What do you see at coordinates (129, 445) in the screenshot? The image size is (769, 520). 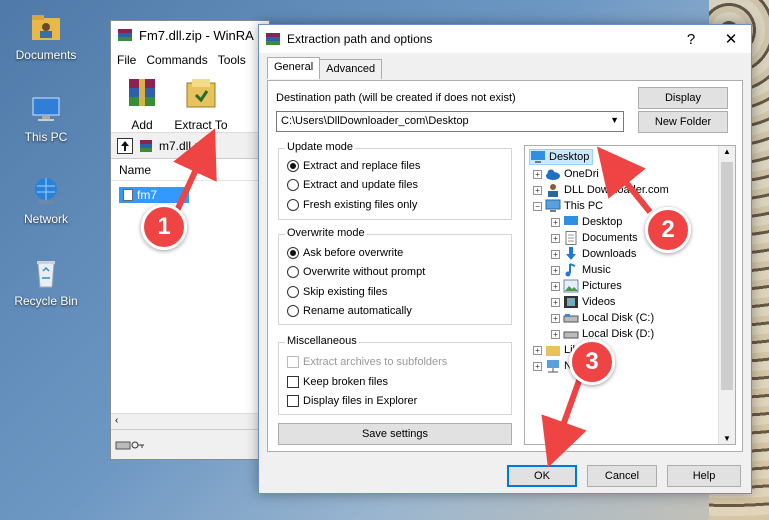 I see `drive-key-icon` at bounding box center [129, 445].